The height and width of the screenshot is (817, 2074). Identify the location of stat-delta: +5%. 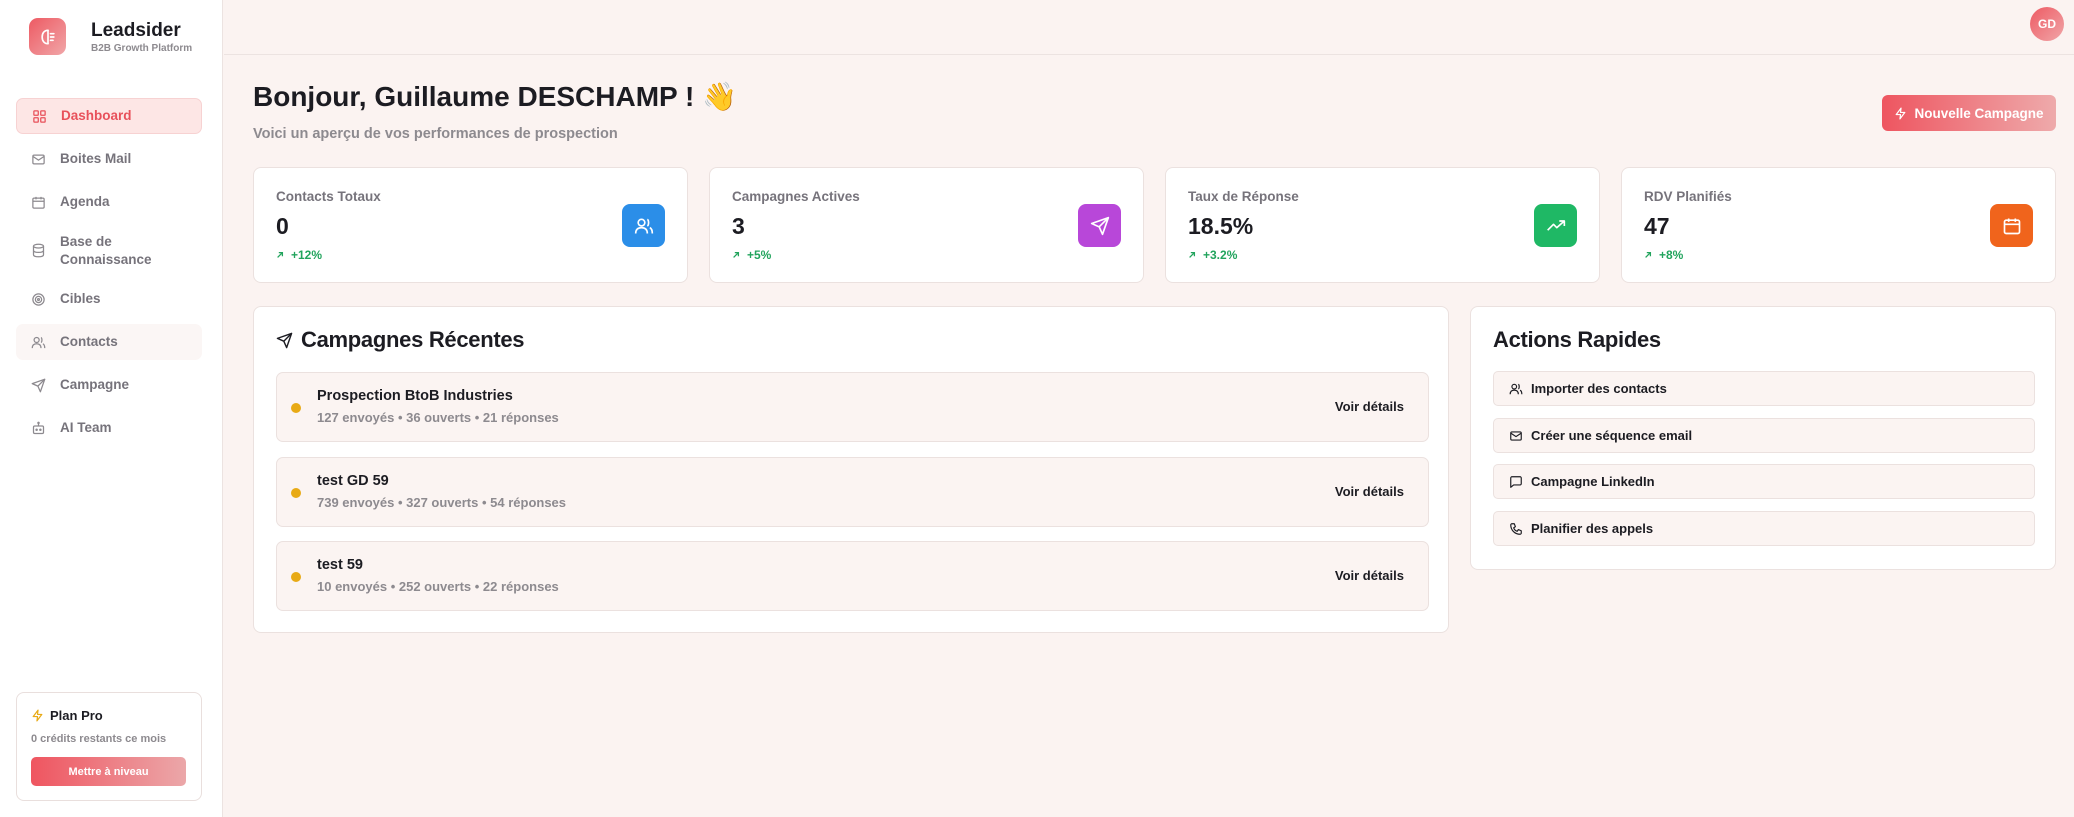
(926, 255).